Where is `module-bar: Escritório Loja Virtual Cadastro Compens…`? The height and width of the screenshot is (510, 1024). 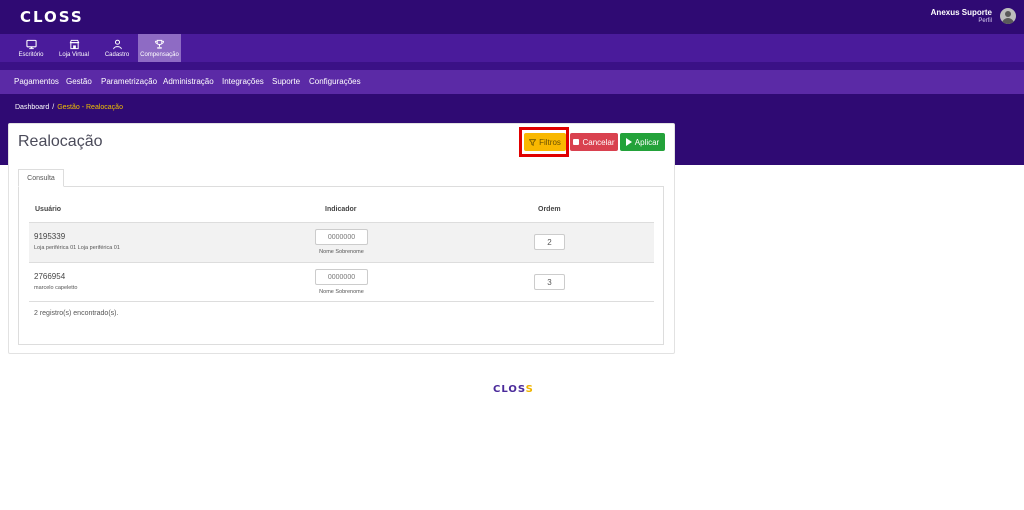
module-bar: Escritório Loja Virtual Cadastro Compens… is located at coordinates (512, 48).